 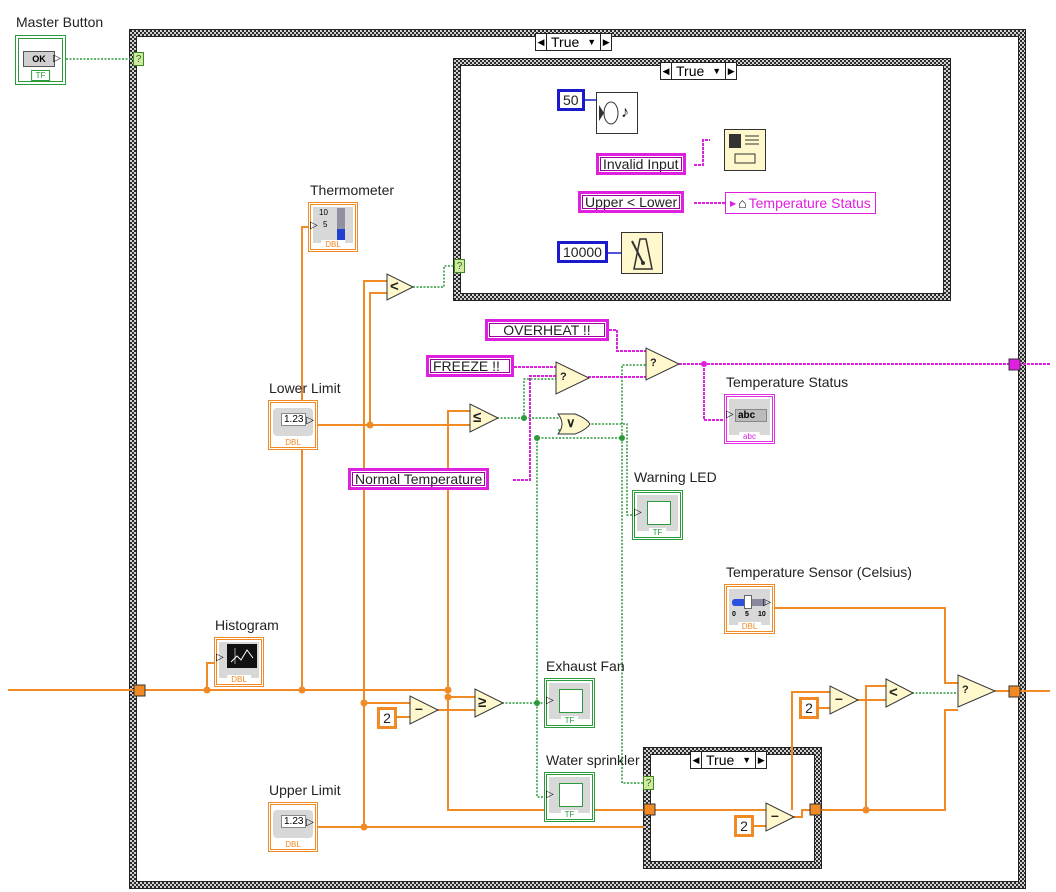 What do you see at coordinates (648, 783) in the screenshot?
I see `inner-bottom-case-selector-terminal: ?` at bounding box center [648, 783].